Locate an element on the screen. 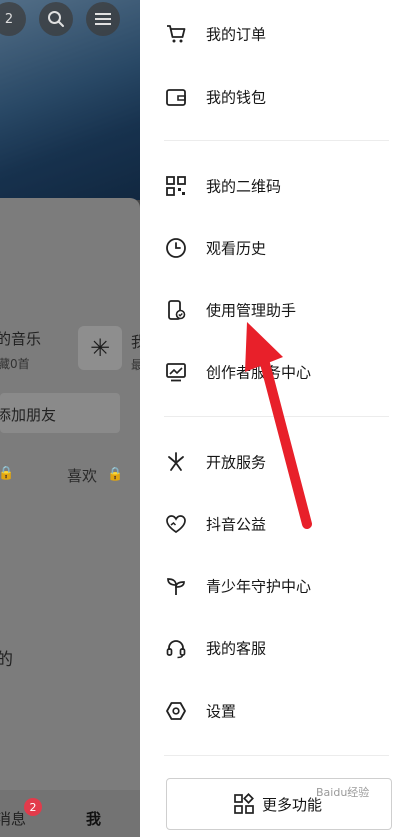 The height and width of the screenshot is (837, 409). nav-messages: 消息 is located at coordinates (13, 818).